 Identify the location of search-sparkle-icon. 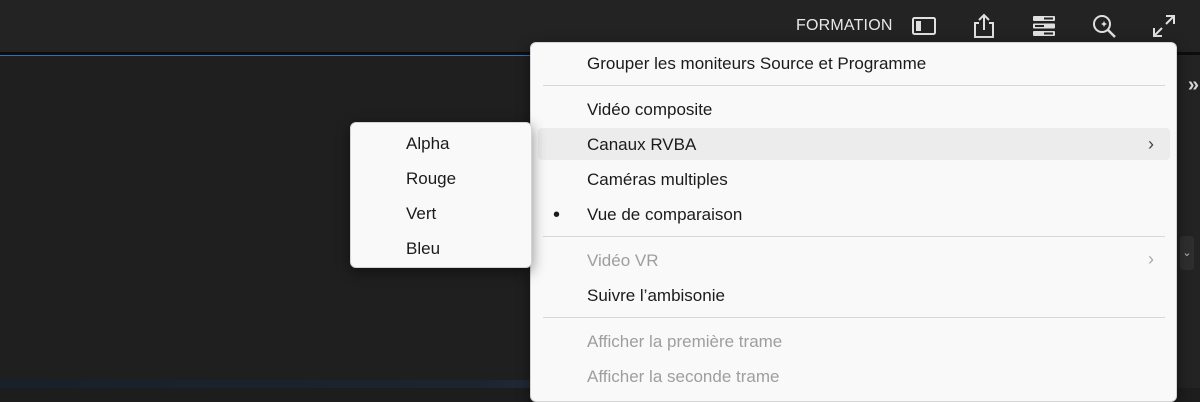
(1104, 26).